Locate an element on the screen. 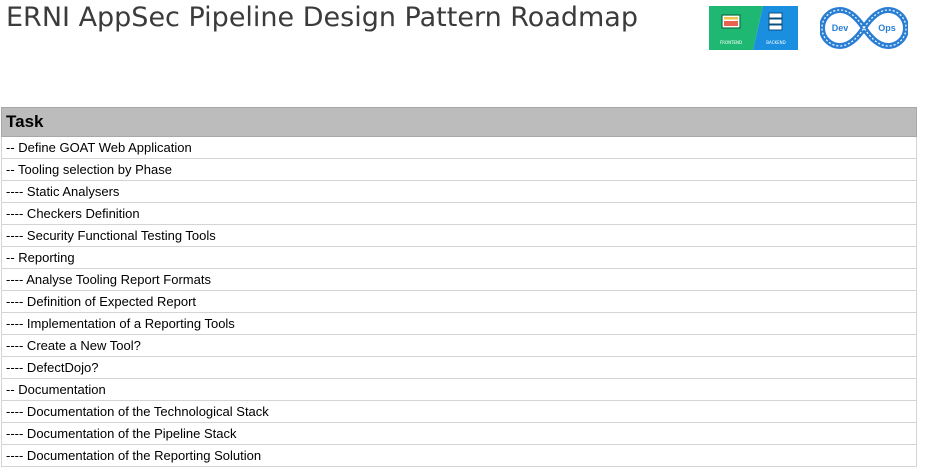 The height and width of the screenshot is (476, 929). backend-caption: BACKEND is located at coordinates (775, 42).